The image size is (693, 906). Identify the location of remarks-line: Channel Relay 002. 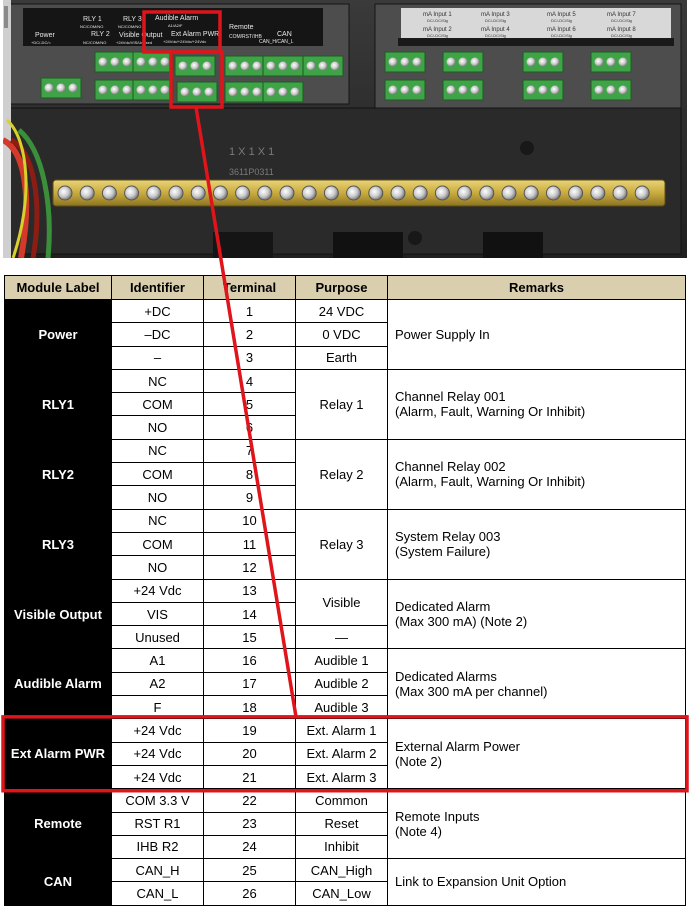
(450, 467).